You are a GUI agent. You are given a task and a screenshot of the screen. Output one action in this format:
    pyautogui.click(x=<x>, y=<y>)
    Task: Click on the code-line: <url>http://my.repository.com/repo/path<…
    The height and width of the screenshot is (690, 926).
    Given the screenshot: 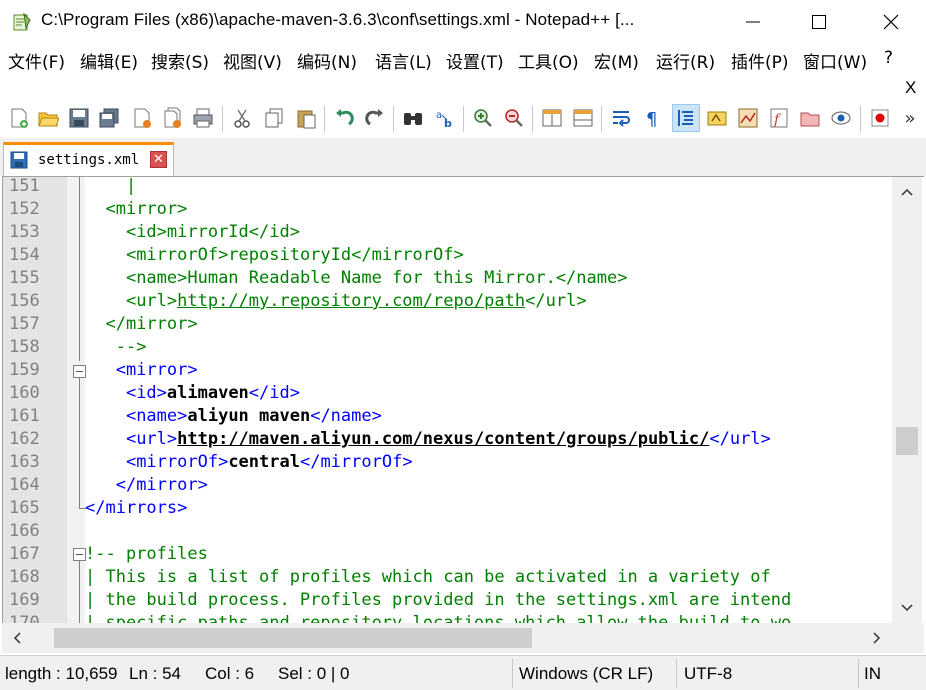 What is the action you would take?
    pyautogui.click(x=336, y=301)
    